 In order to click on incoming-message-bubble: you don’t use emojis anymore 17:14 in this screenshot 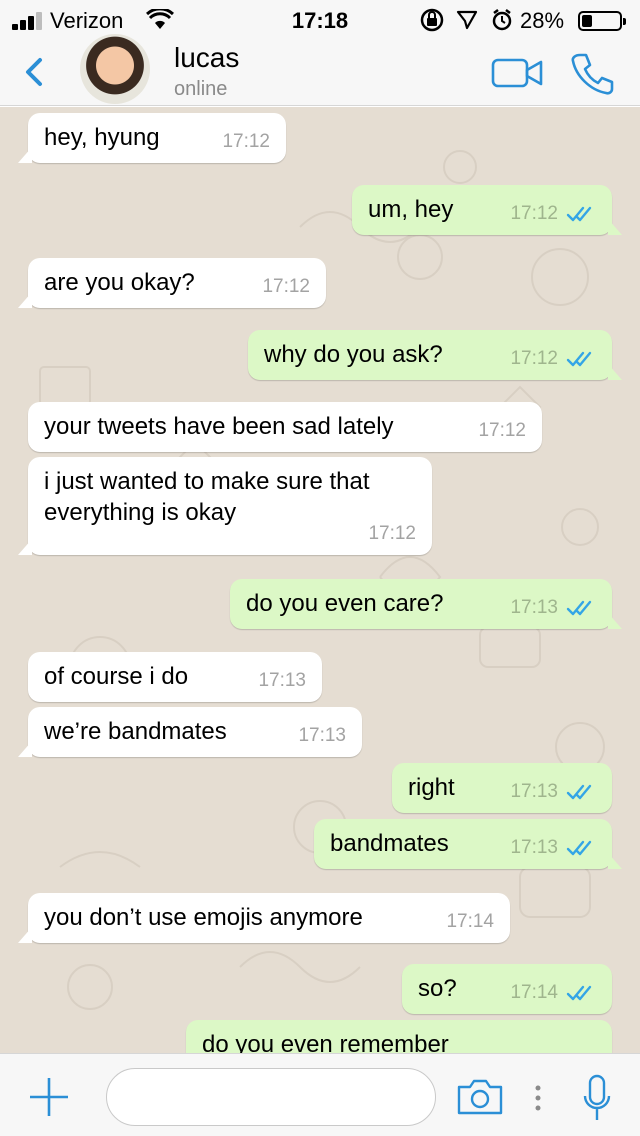, I will do `click(264, 918)`.